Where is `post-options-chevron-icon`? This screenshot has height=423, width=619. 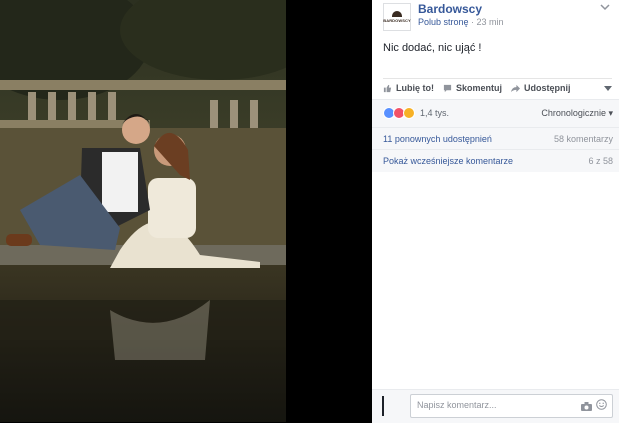 post-options-chevron-icon is located at coordinates (605, 8).